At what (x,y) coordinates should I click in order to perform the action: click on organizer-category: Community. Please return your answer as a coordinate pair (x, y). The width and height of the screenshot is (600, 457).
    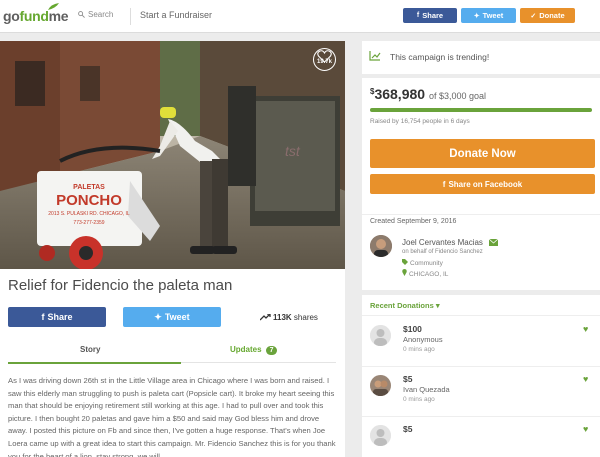
    Looking at the image, I should click on (422, 263).